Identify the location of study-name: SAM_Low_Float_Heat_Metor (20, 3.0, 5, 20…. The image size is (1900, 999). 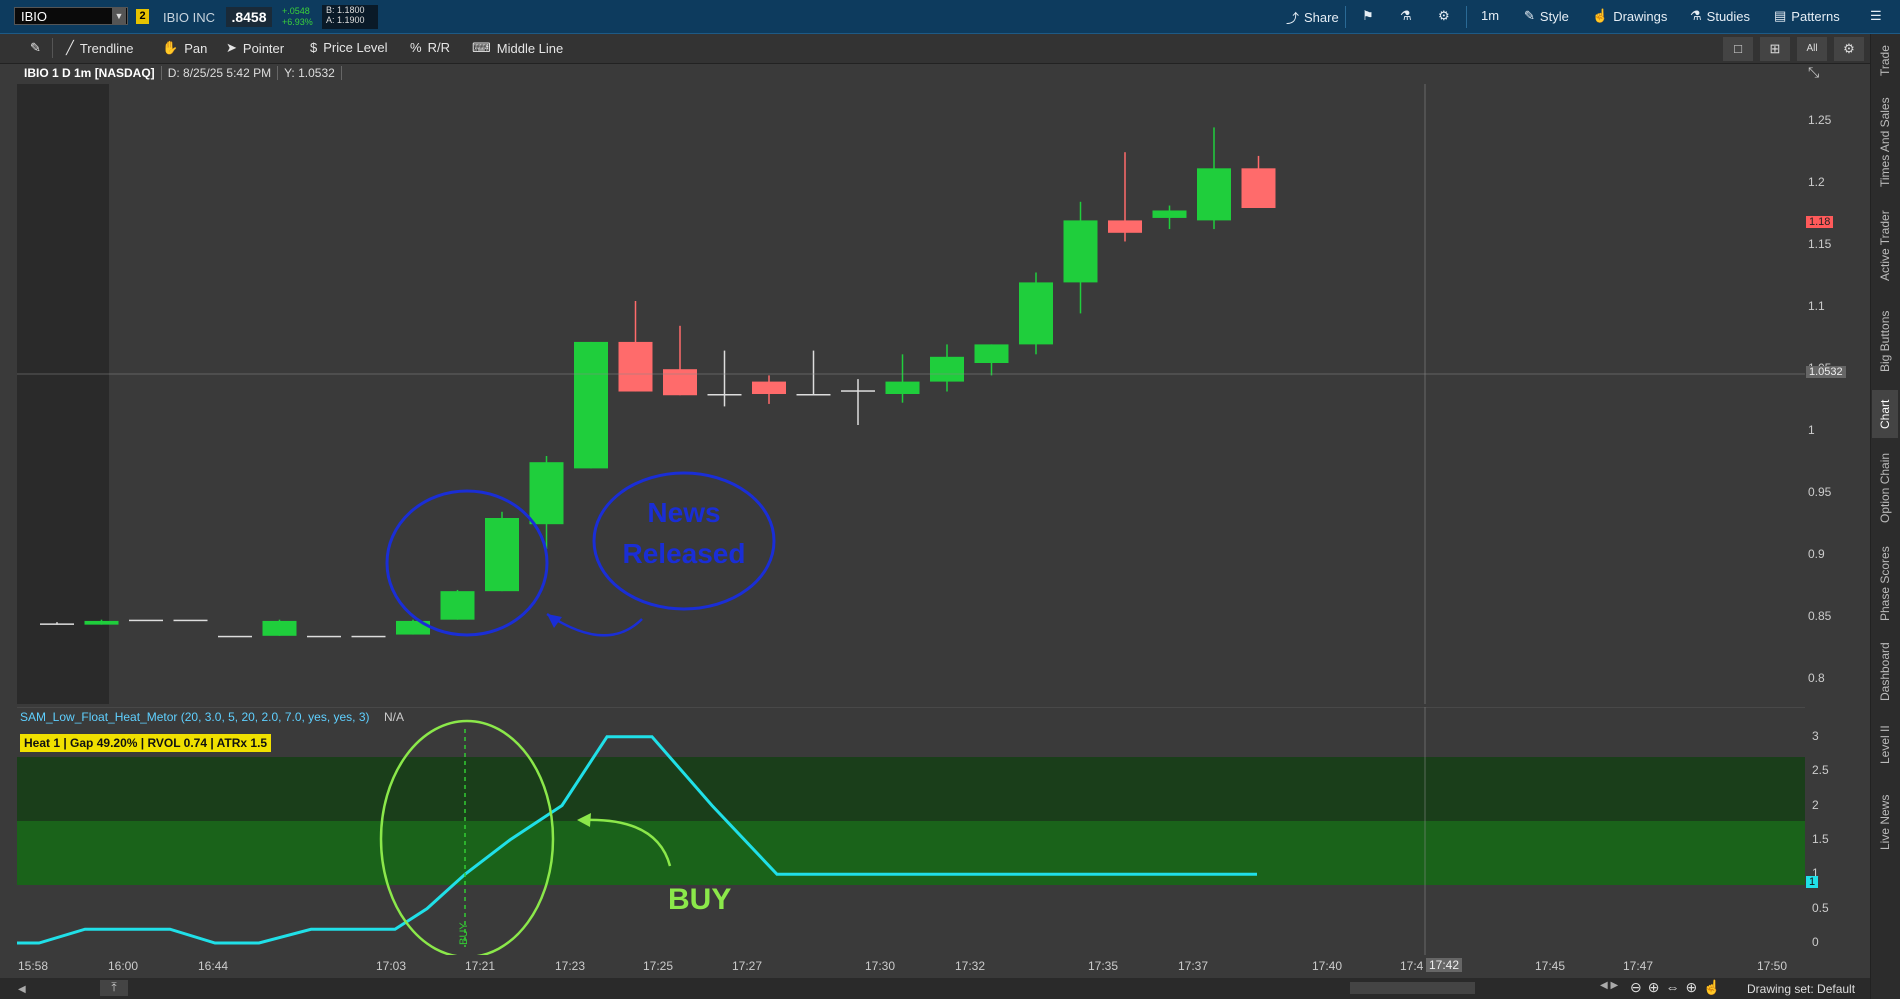
(195, 717).